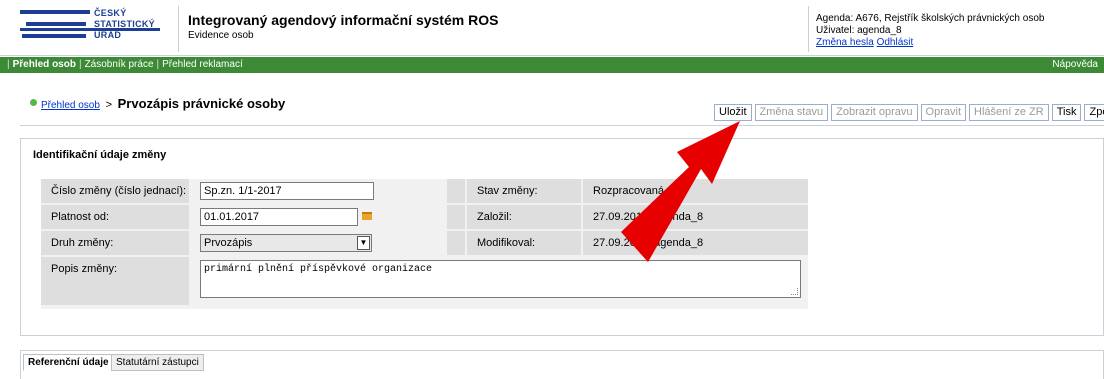 The image size is (1104, 379). I want to click on logo-line-3: ÚŘAD, so click(108, 35).